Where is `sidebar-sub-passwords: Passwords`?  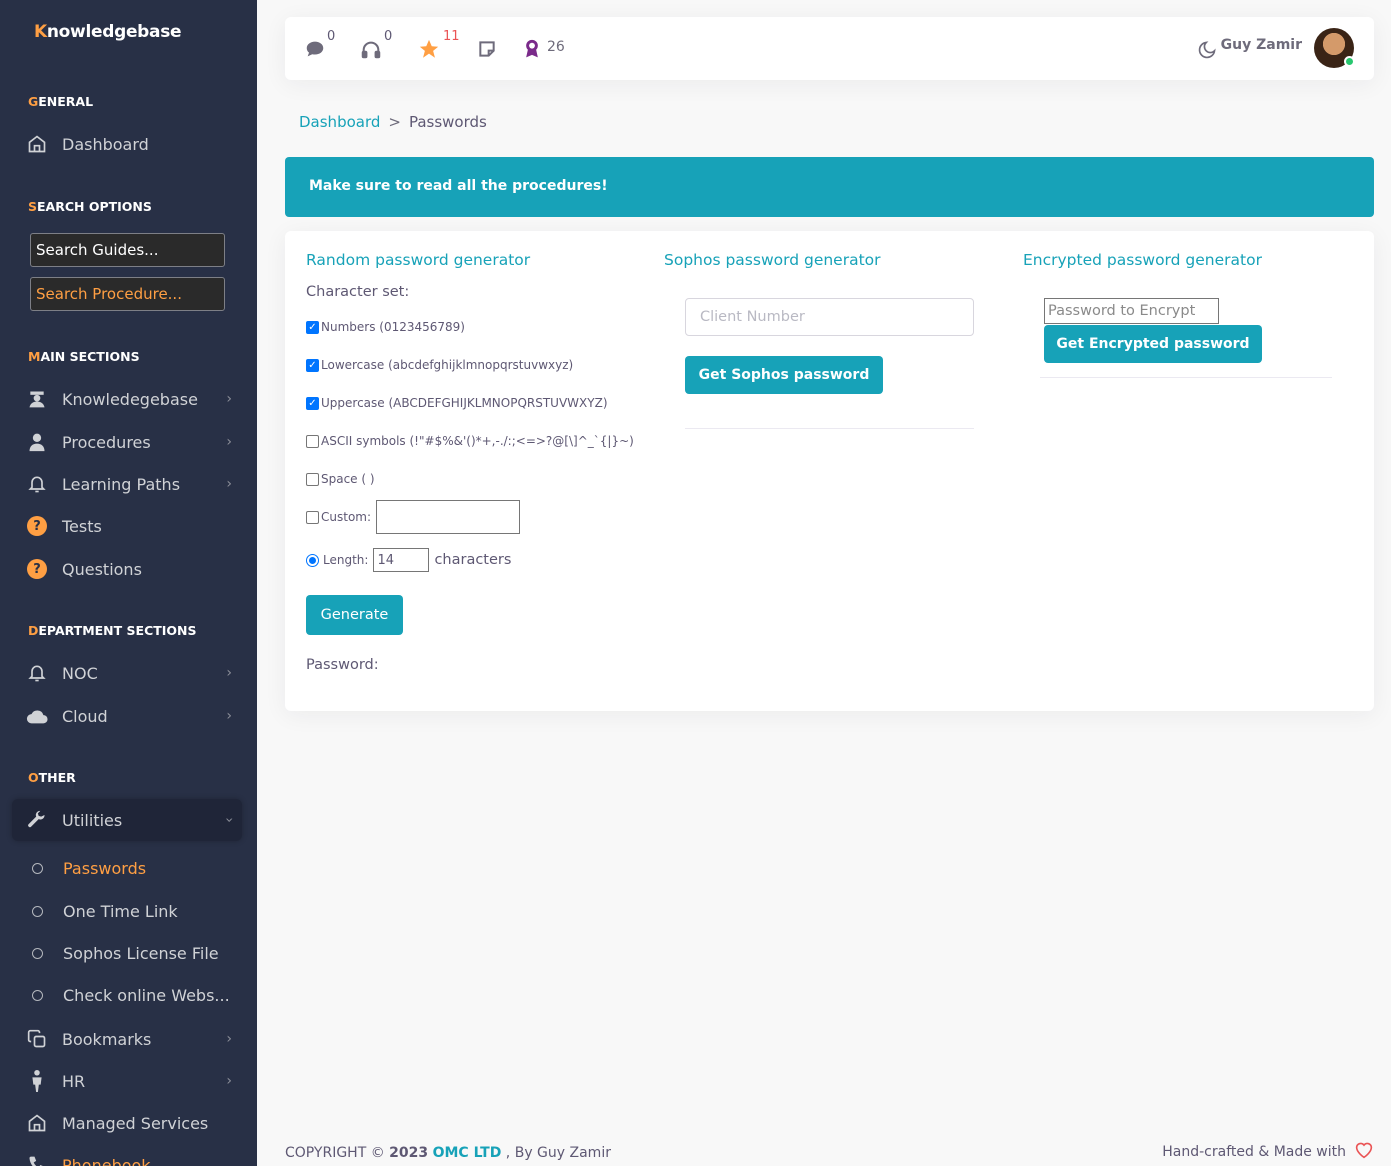 sidebar-sub-passwords: Passwords is located at coordinates (127, 868).